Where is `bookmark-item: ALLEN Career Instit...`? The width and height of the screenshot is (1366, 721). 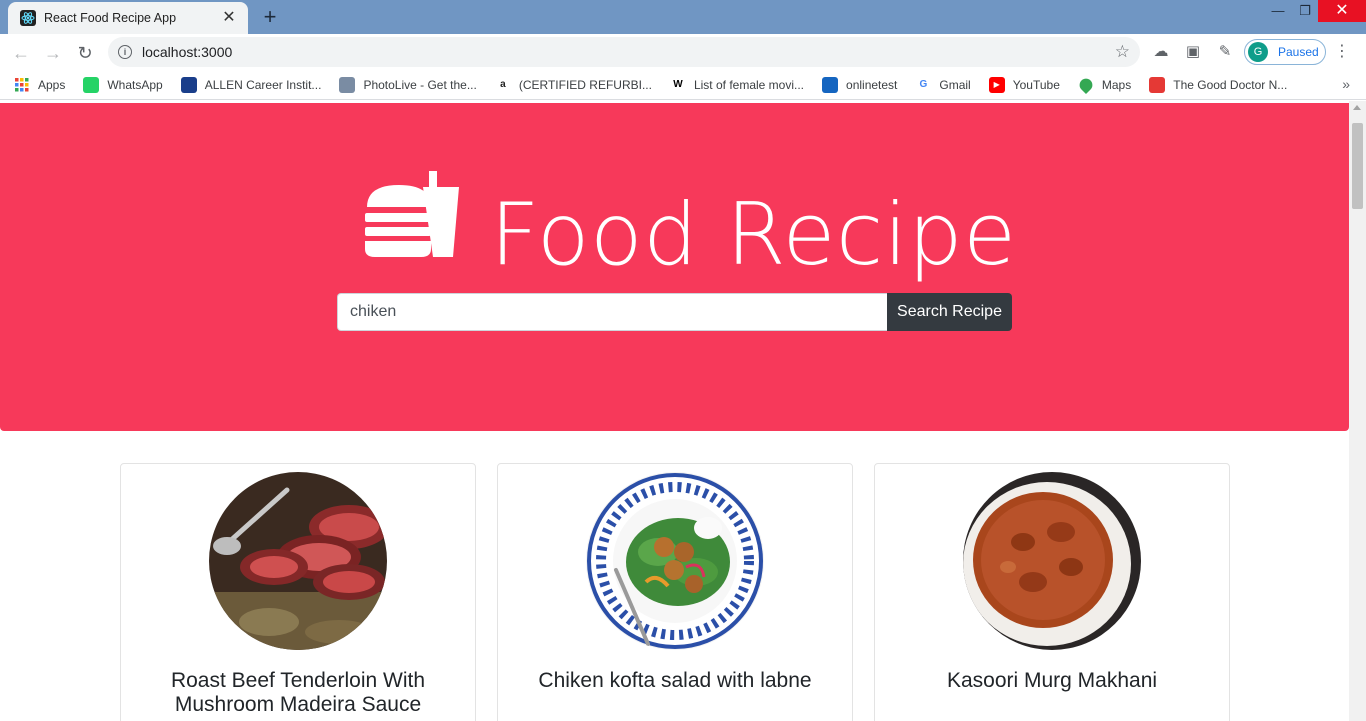 bookmark-item: ALLEN Career Instit... is located at coordinates (251, 84).